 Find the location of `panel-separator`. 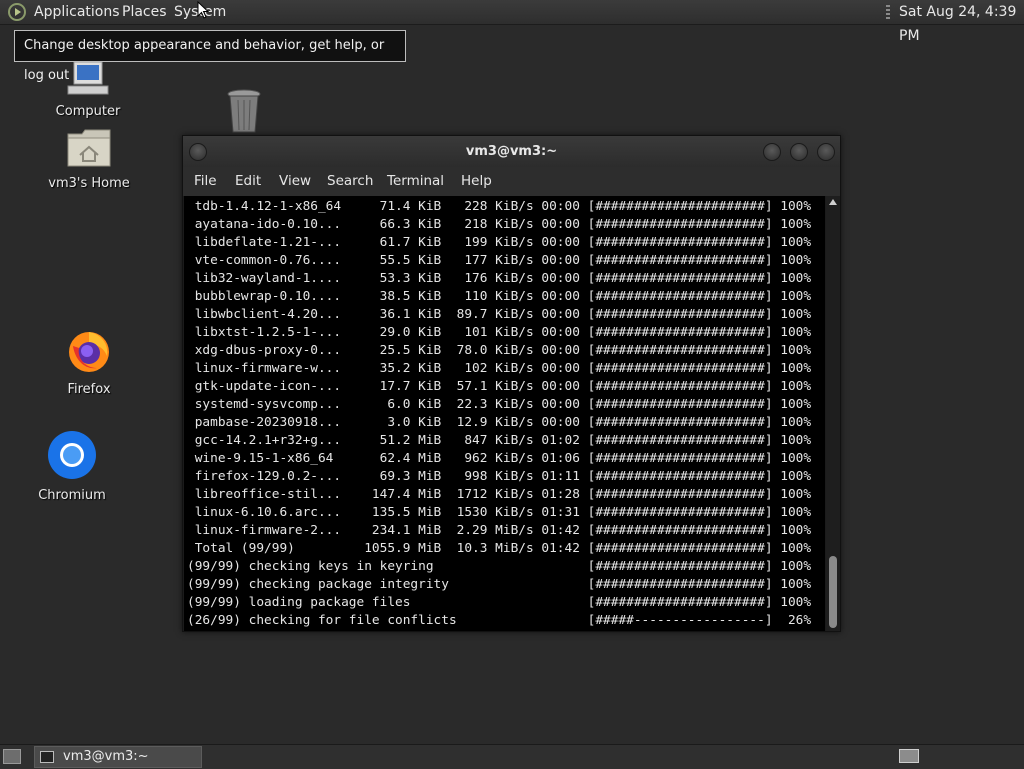

panel-separator is located at coordinates (888, 12).